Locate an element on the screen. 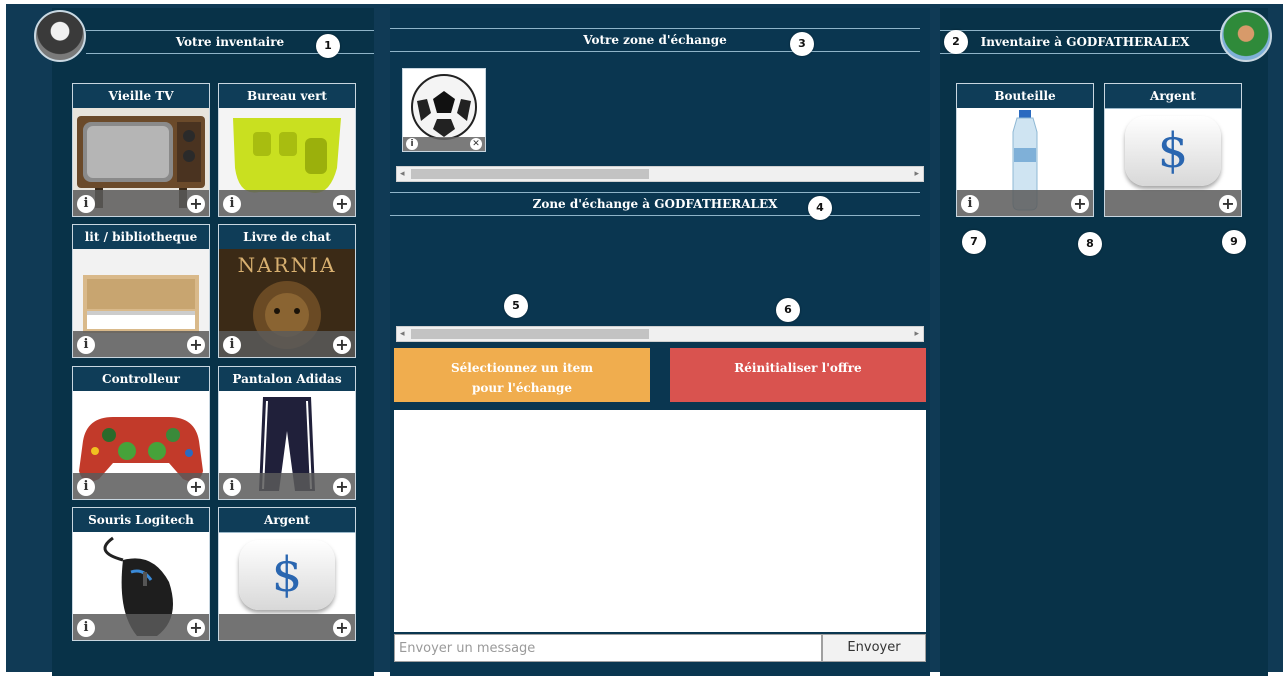 The height and width of the screenshot is (676, 1285). inventory-card-livre-de-chat: Livre de chat NARNIA i + is located at coordinates (287, 291).